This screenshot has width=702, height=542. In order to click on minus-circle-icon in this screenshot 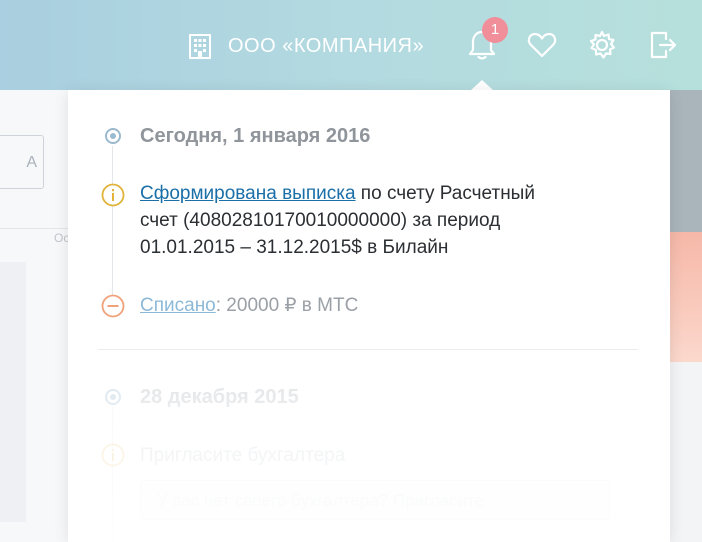, I will do `click(113, 306)`.